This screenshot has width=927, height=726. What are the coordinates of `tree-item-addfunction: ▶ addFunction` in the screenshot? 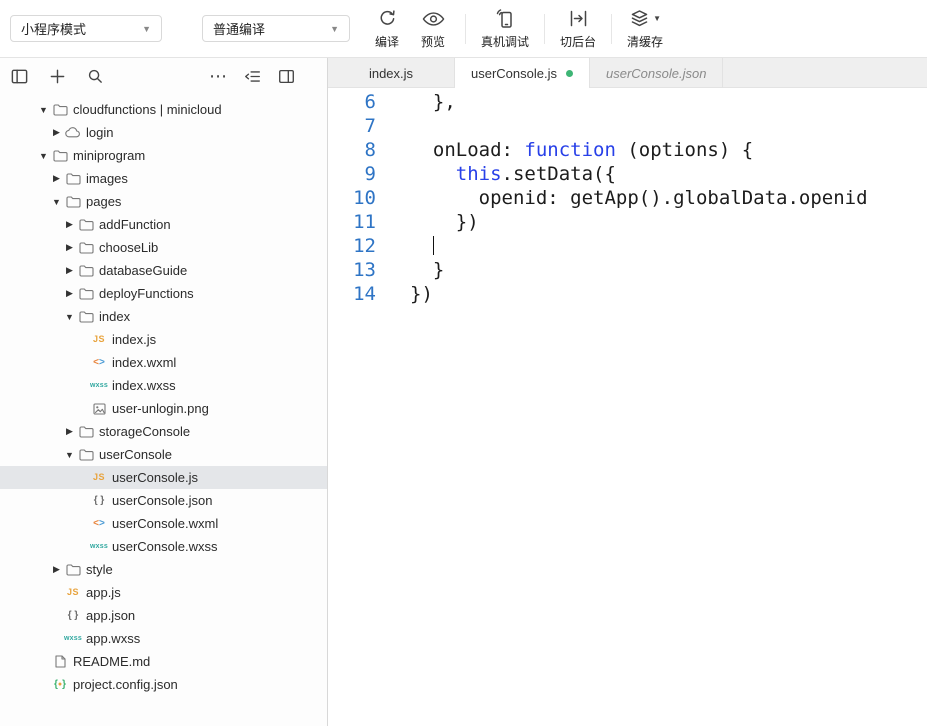 It's located at (163, 224).